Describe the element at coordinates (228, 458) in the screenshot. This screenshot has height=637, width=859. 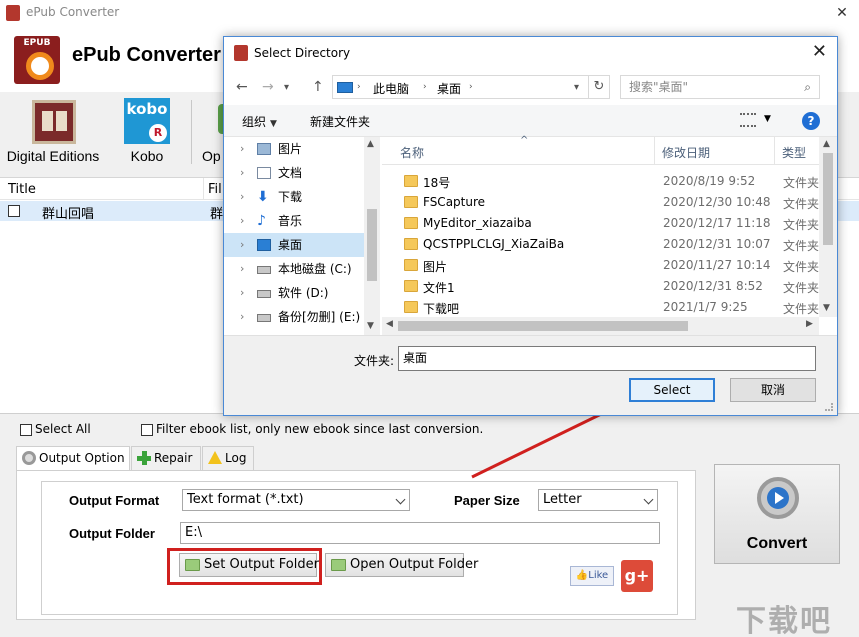
I see `tab-log: Log` at that location.